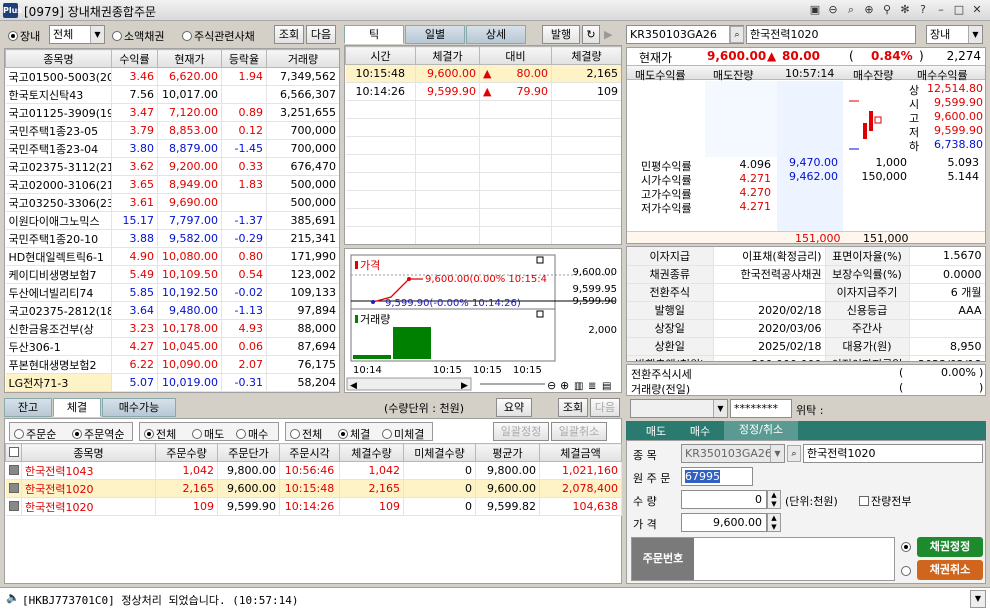 Image resolution: width=990 pixels, height=610 pixels. I want to click on settings-icon: ✻, so click(905, 9).